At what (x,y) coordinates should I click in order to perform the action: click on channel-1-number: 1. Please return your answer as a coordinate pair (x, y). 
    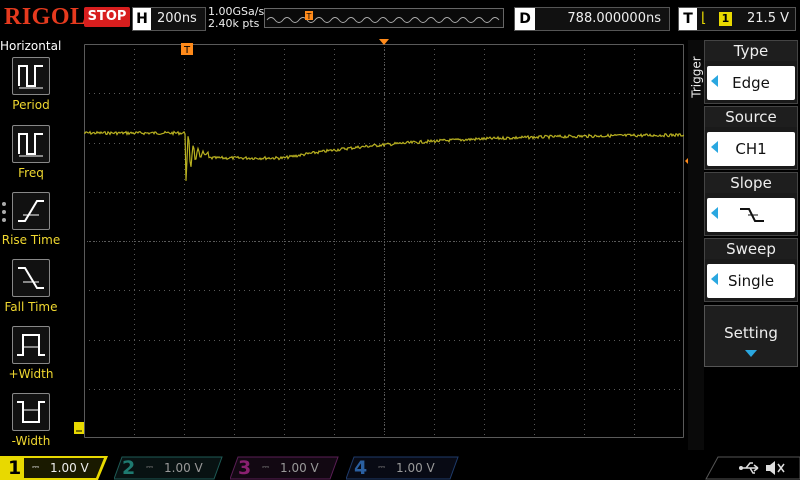
    Looking at the image, I should click on (15, 468).